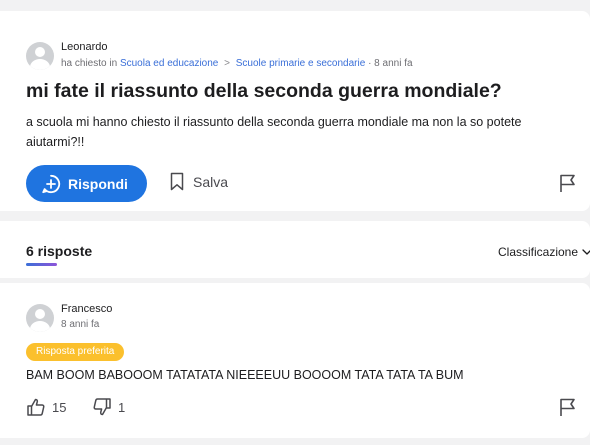  I want to click on asked-in-label: ha chiesto in, so click(89, 63).